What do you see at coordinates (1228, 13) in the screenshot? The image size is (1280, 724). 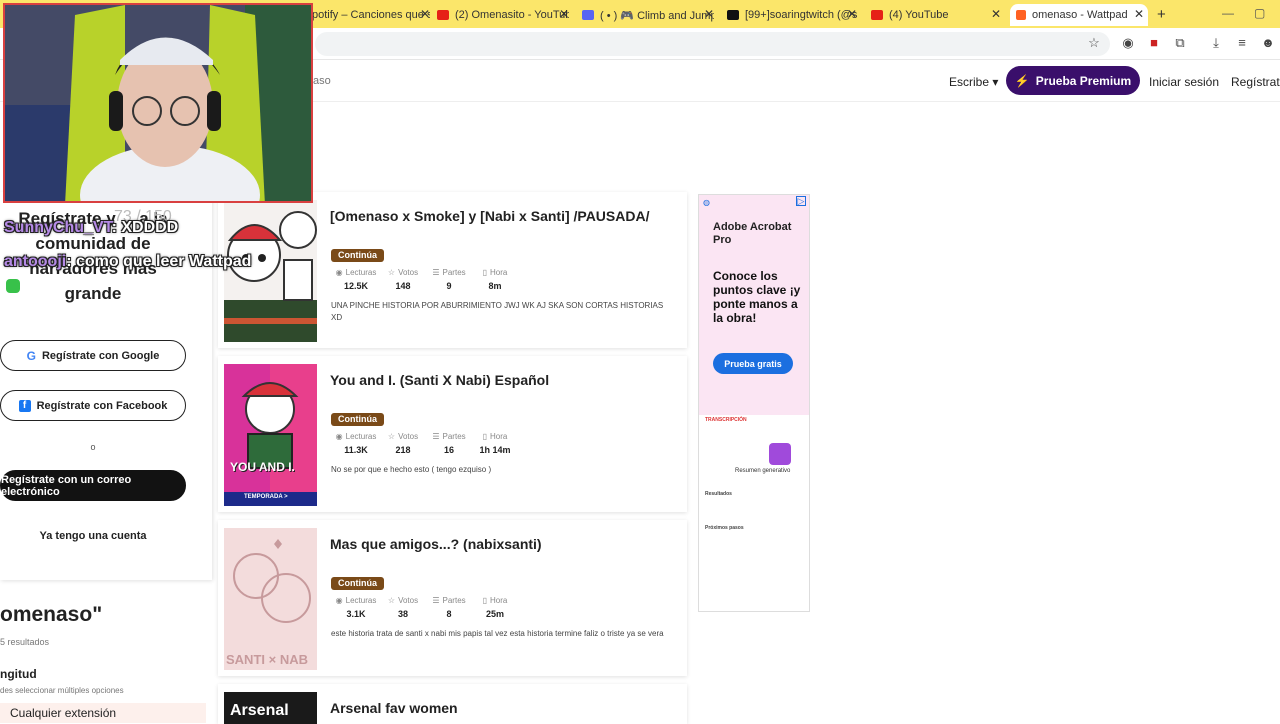 I see `minimize-icon: —` at bounding box center [1228, 13].